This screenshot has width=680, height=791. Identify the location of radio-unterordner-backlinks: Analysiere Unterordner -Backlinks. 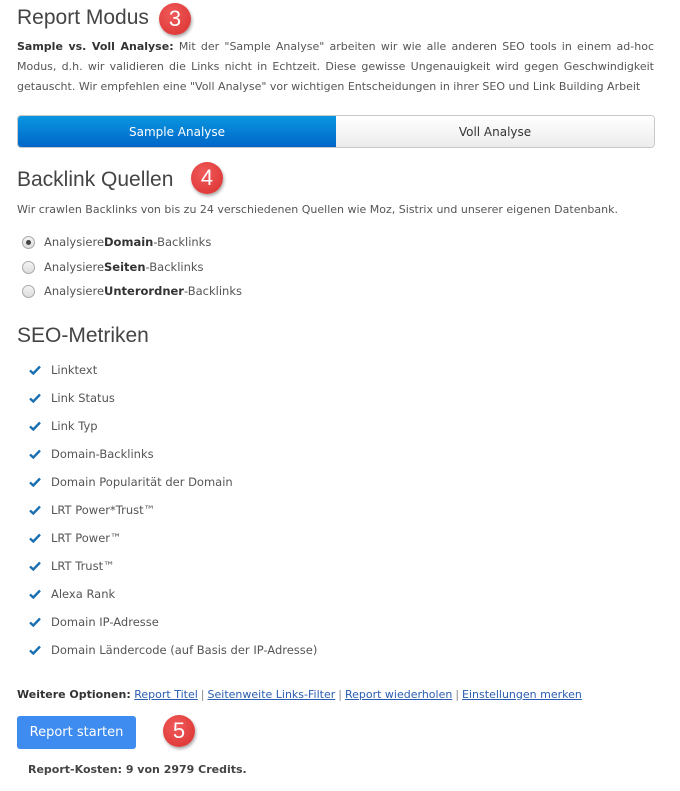
(132, 291).